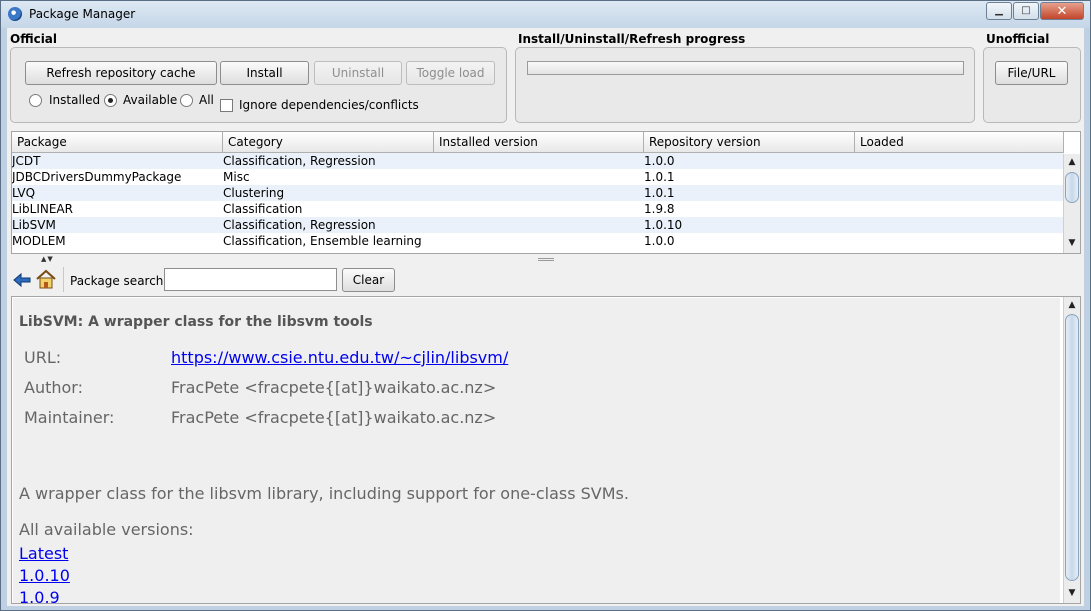 The image size is (1091, 611). I want to click on table-row: LVQ Clustering 1.0.1, so click(538, 193).